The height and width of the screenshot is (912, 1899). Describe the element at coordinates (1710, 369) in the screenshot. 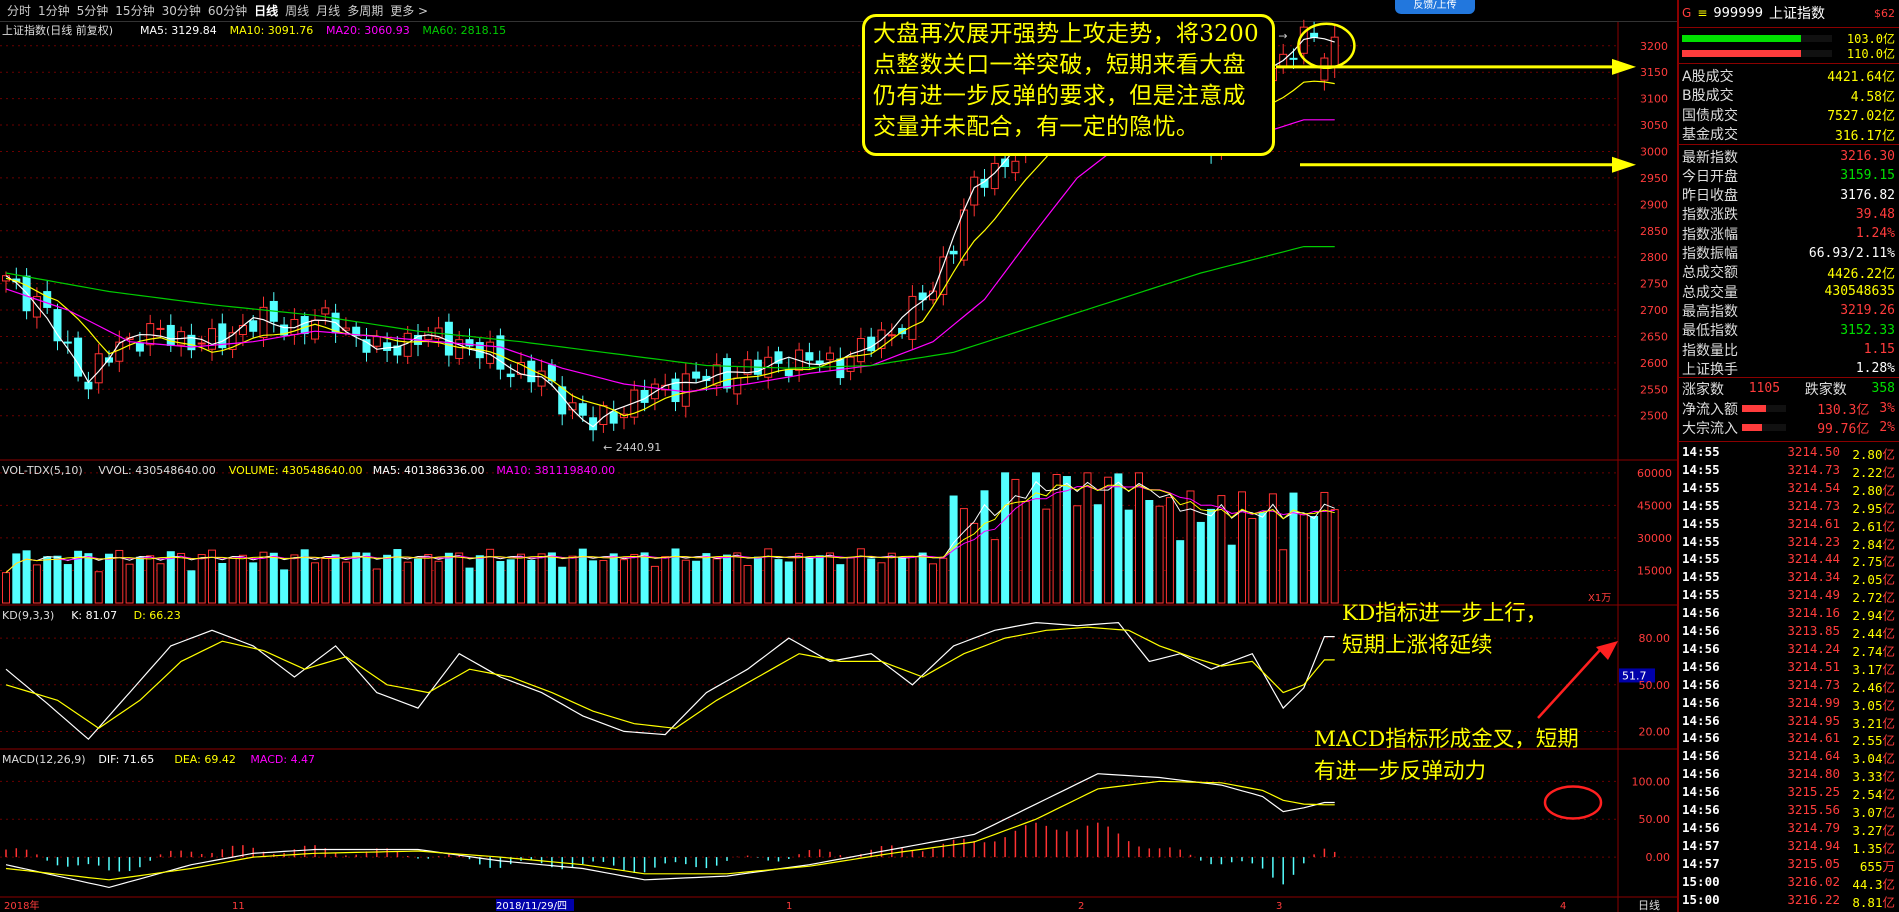

I see `quote-11-label: 上证换手` at that location.